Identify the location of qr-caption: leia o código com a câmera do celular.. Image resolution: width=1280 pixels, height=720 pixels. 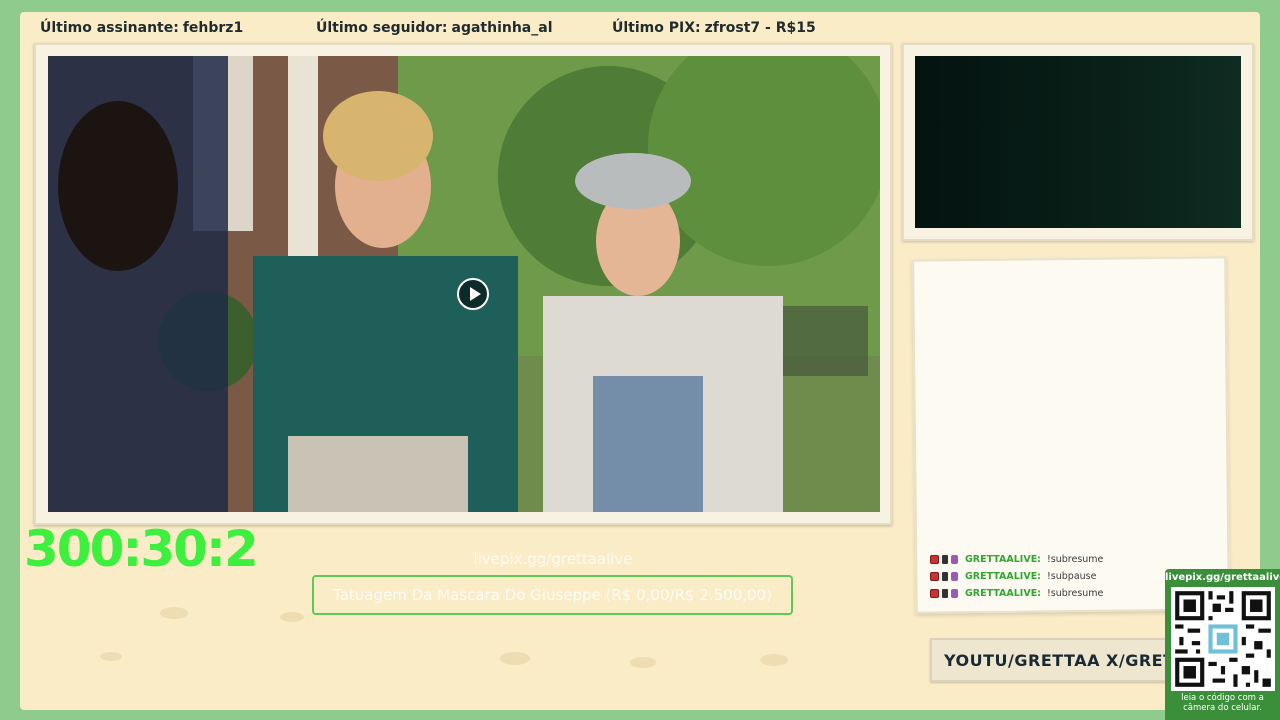
(1222, 703).